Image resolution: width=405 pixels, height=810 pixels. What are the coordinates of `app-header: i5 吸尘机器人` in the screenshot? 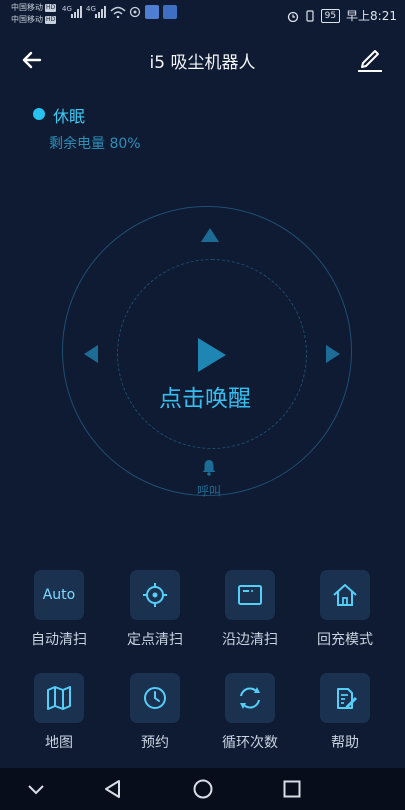 It's located at (202, 60).